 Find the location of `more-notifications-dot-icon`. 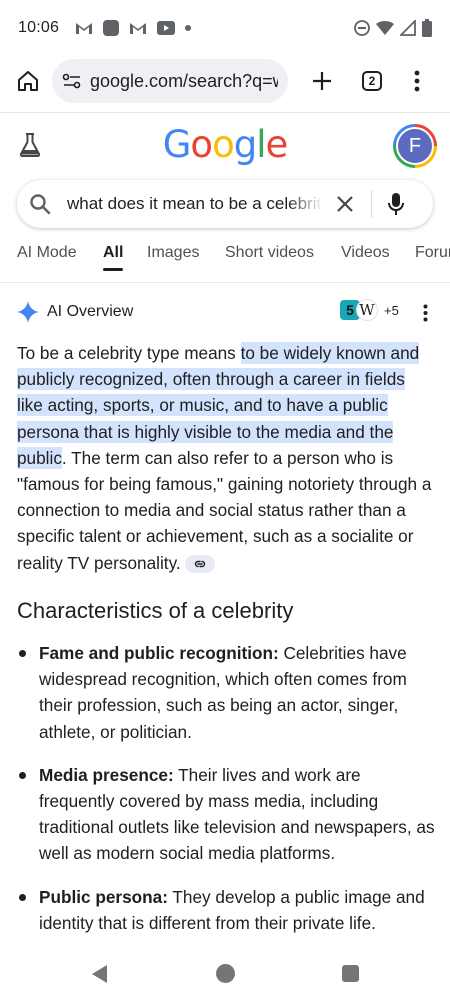

more-notifications-dot-icon is located at coordinates (188, 28).